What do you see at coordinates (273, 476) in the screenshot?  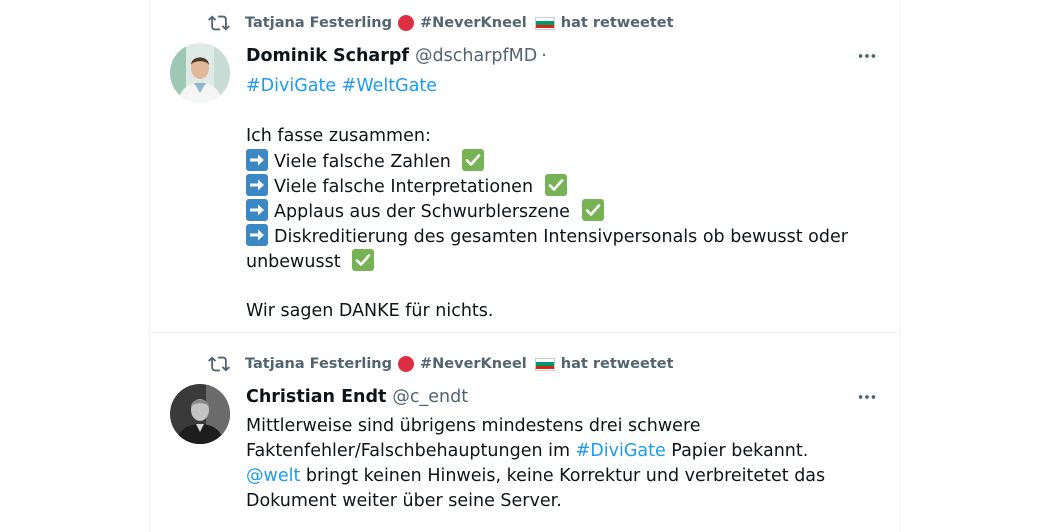 I see `mention-link: @welt` at bounding box center [273, 476].